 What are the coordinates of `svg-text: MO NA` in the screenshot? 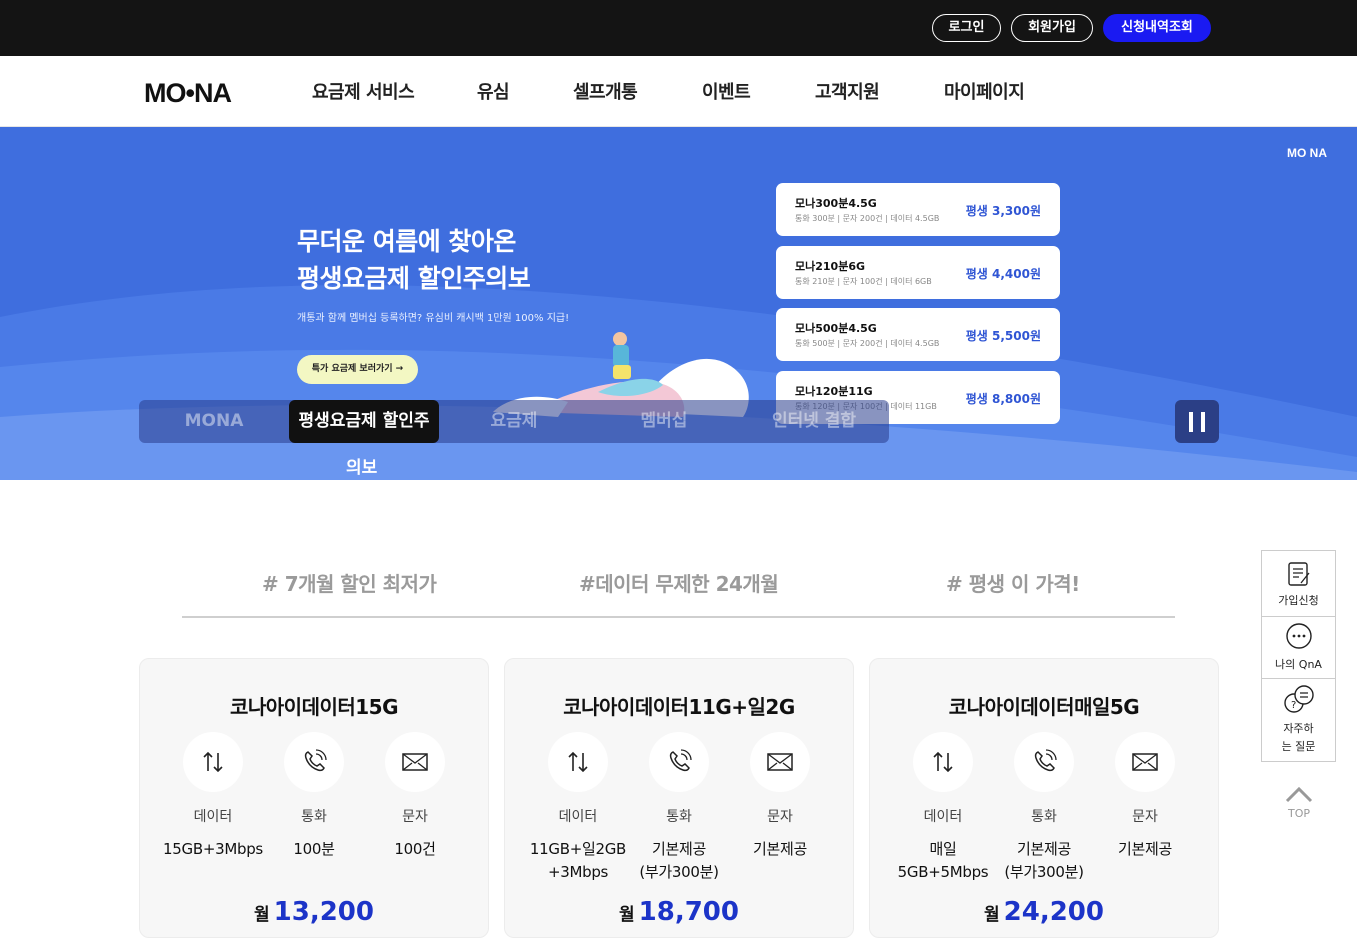 It's located at (1307, 152).